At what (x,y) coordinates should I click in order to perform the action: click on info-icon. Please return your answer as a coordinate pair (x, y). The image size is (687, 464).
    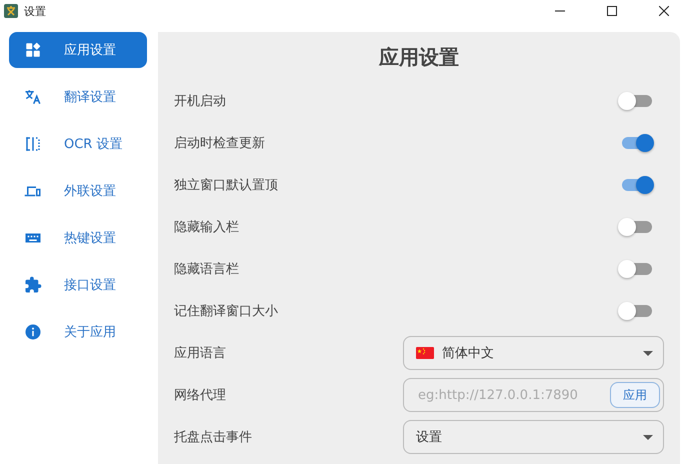
    Looking at the image, I should click on (33, 332).